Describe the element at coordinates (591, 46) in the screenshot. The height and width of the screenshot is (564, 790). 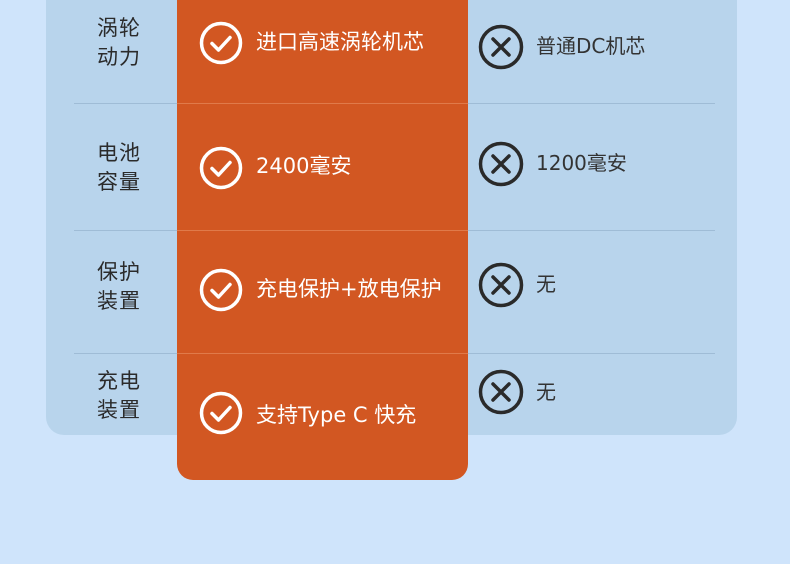
I see `theirs-value: 普通DC机芯` at that location.